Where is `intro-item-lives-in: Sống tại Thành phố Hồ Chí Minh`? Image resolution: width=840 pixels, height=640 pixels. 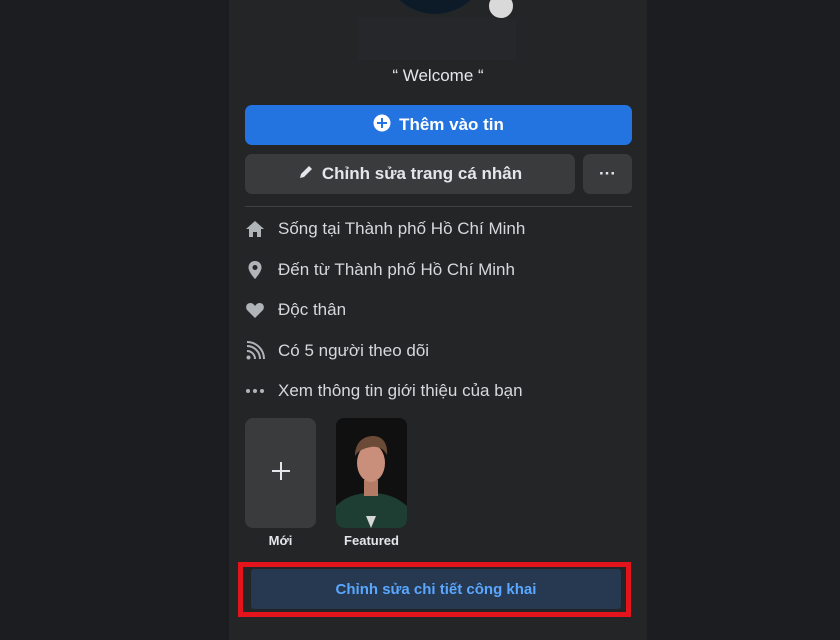
intro-item-lives-in: Sống tại Thành phố Hồ Chí Minh is located at coordinates (438, 229).